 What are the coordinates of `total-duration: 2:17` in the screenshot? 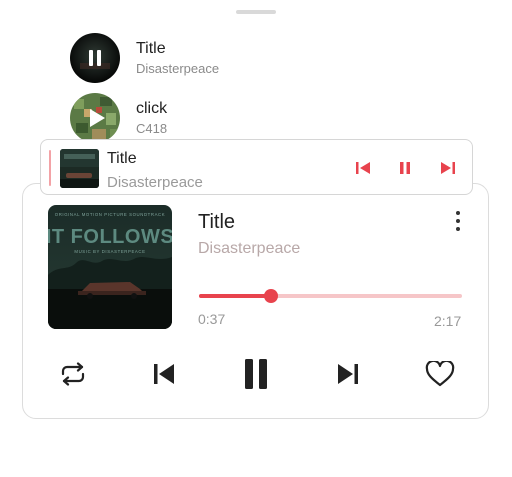 It's located at (448, 321).